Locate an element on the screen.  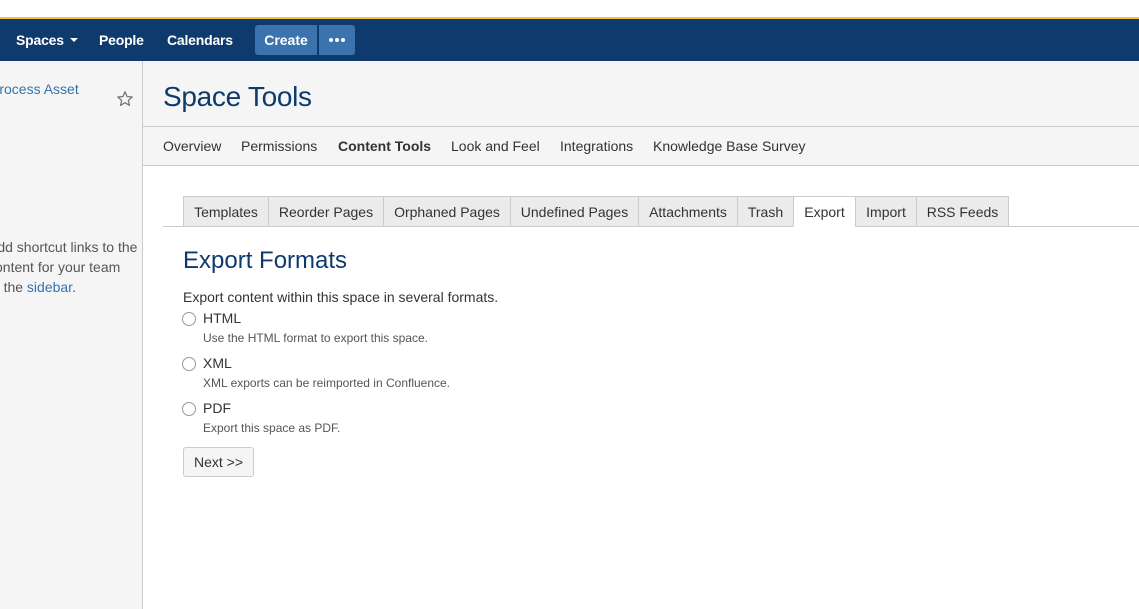
html-option-label: HTML is located at coordinates (222, 318).